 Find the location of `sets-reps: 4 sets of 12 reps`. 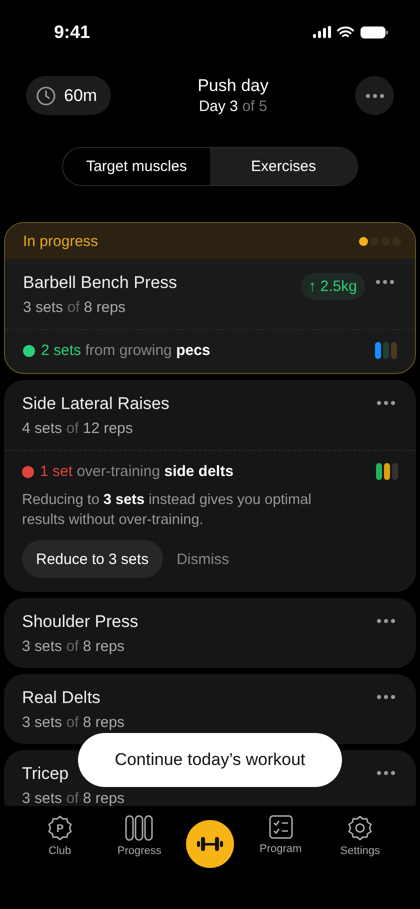

sets-reps: 4 sets of 12 reps is located at coordinates (78, 428).